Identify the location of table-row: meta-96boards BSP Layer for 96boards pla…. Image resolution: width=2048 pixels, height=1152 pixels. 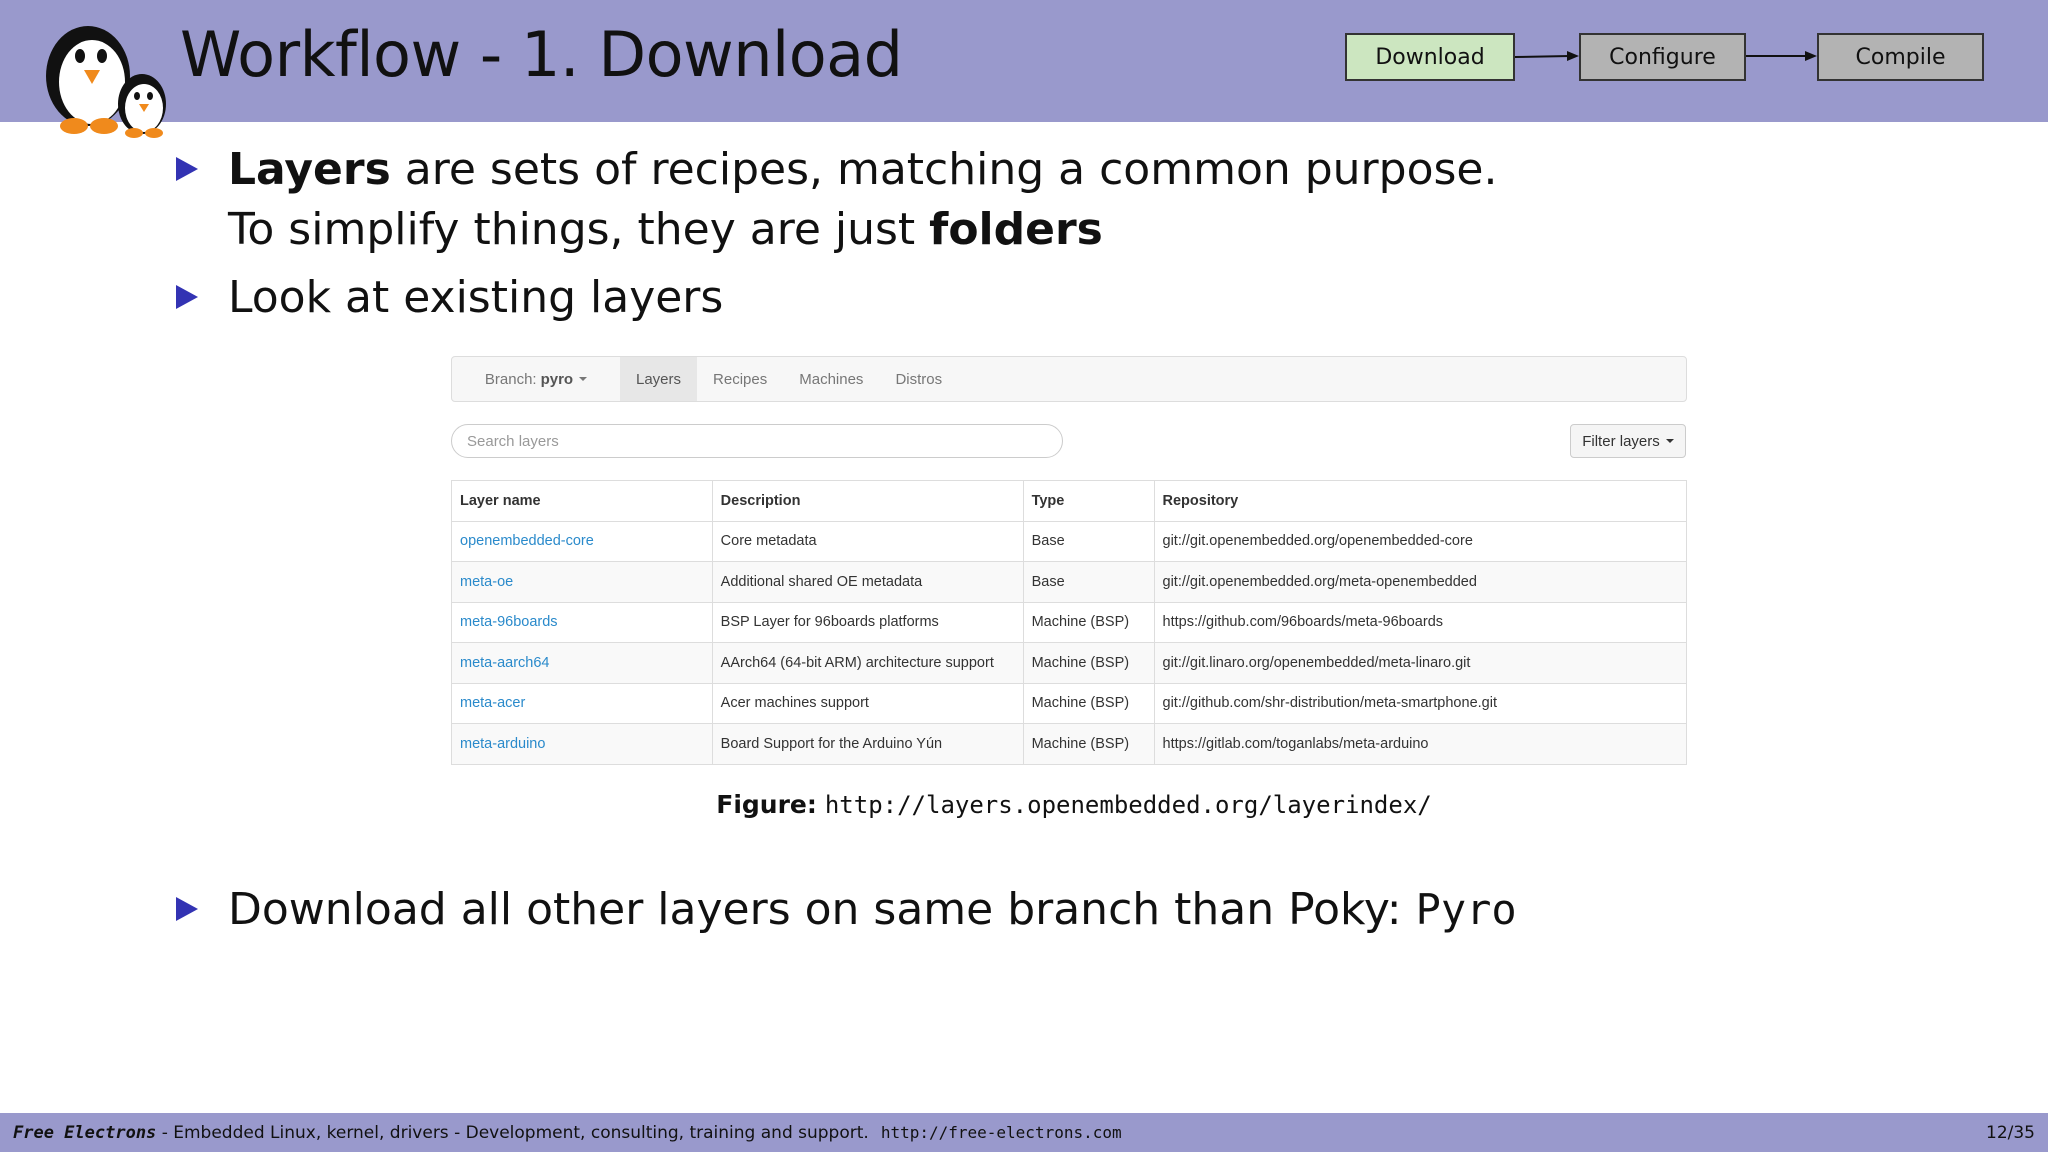
(1069, 622).